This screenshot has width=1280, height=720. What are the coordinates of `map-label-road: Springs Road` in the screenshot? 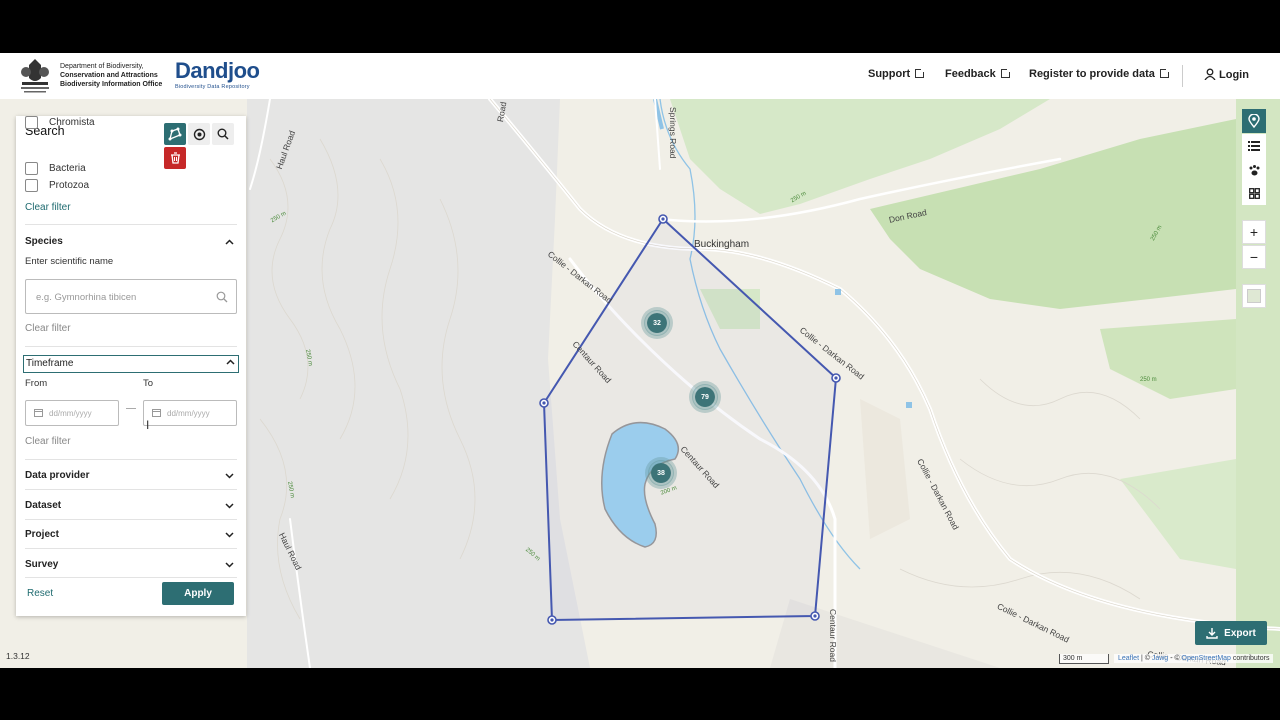 It's located at (673, 133).